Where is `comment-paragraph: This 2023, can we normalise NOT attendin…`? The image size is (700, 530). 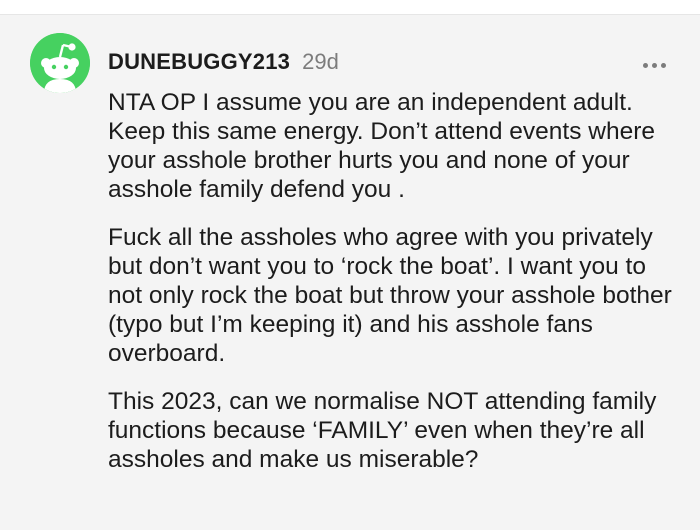 comment-paragraph: This 2023, can we normalise NOT attendin… is located at coordinates (382, 430).